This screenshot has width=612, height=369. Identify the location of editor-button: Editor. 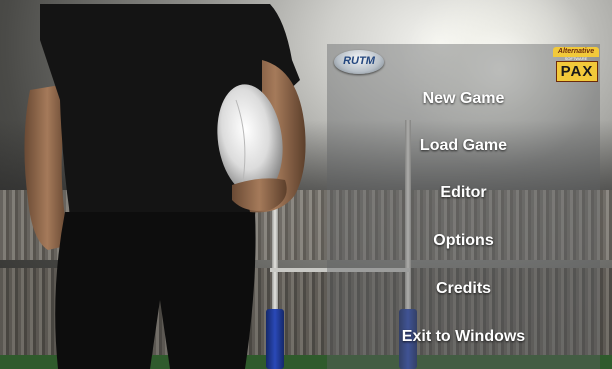
(463, 193).